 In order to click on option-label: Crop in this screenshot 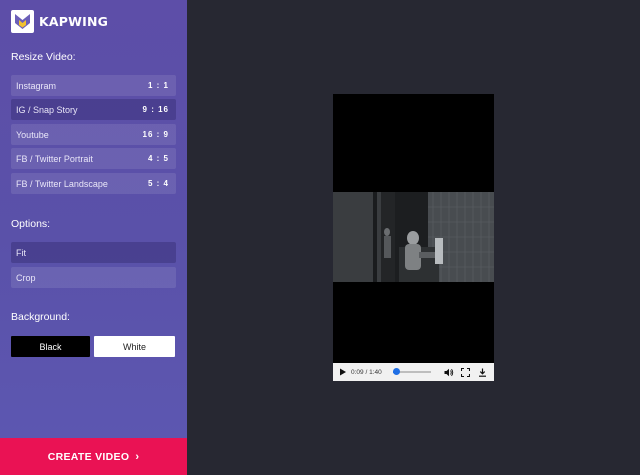, I will do `click(26, 277)`.